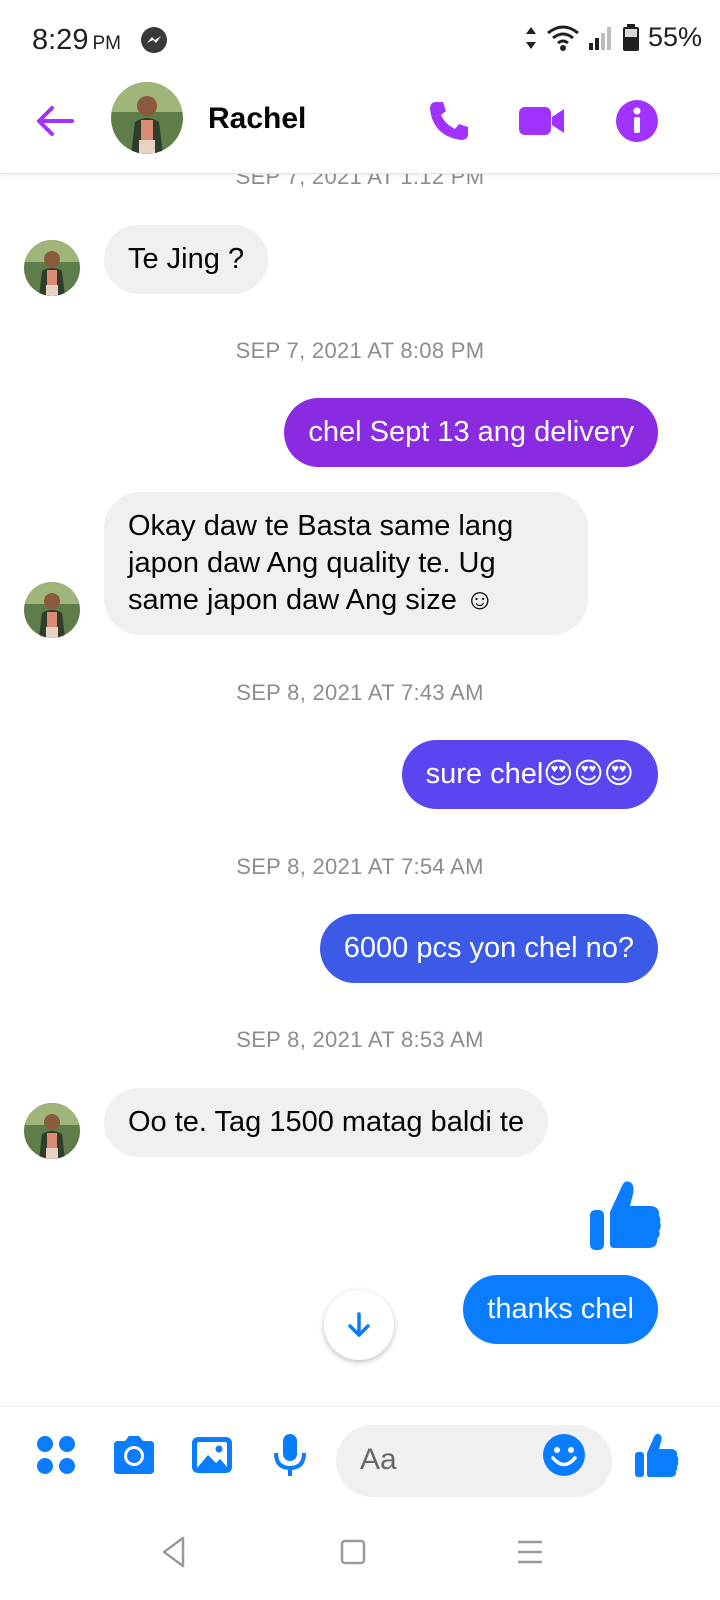 This screenshot has height=1600, width=720. Describe the element at coordinates (312, 563) in the screenshot. I see `message-text-line: japon daw Ang quality te. Ug` at that location.